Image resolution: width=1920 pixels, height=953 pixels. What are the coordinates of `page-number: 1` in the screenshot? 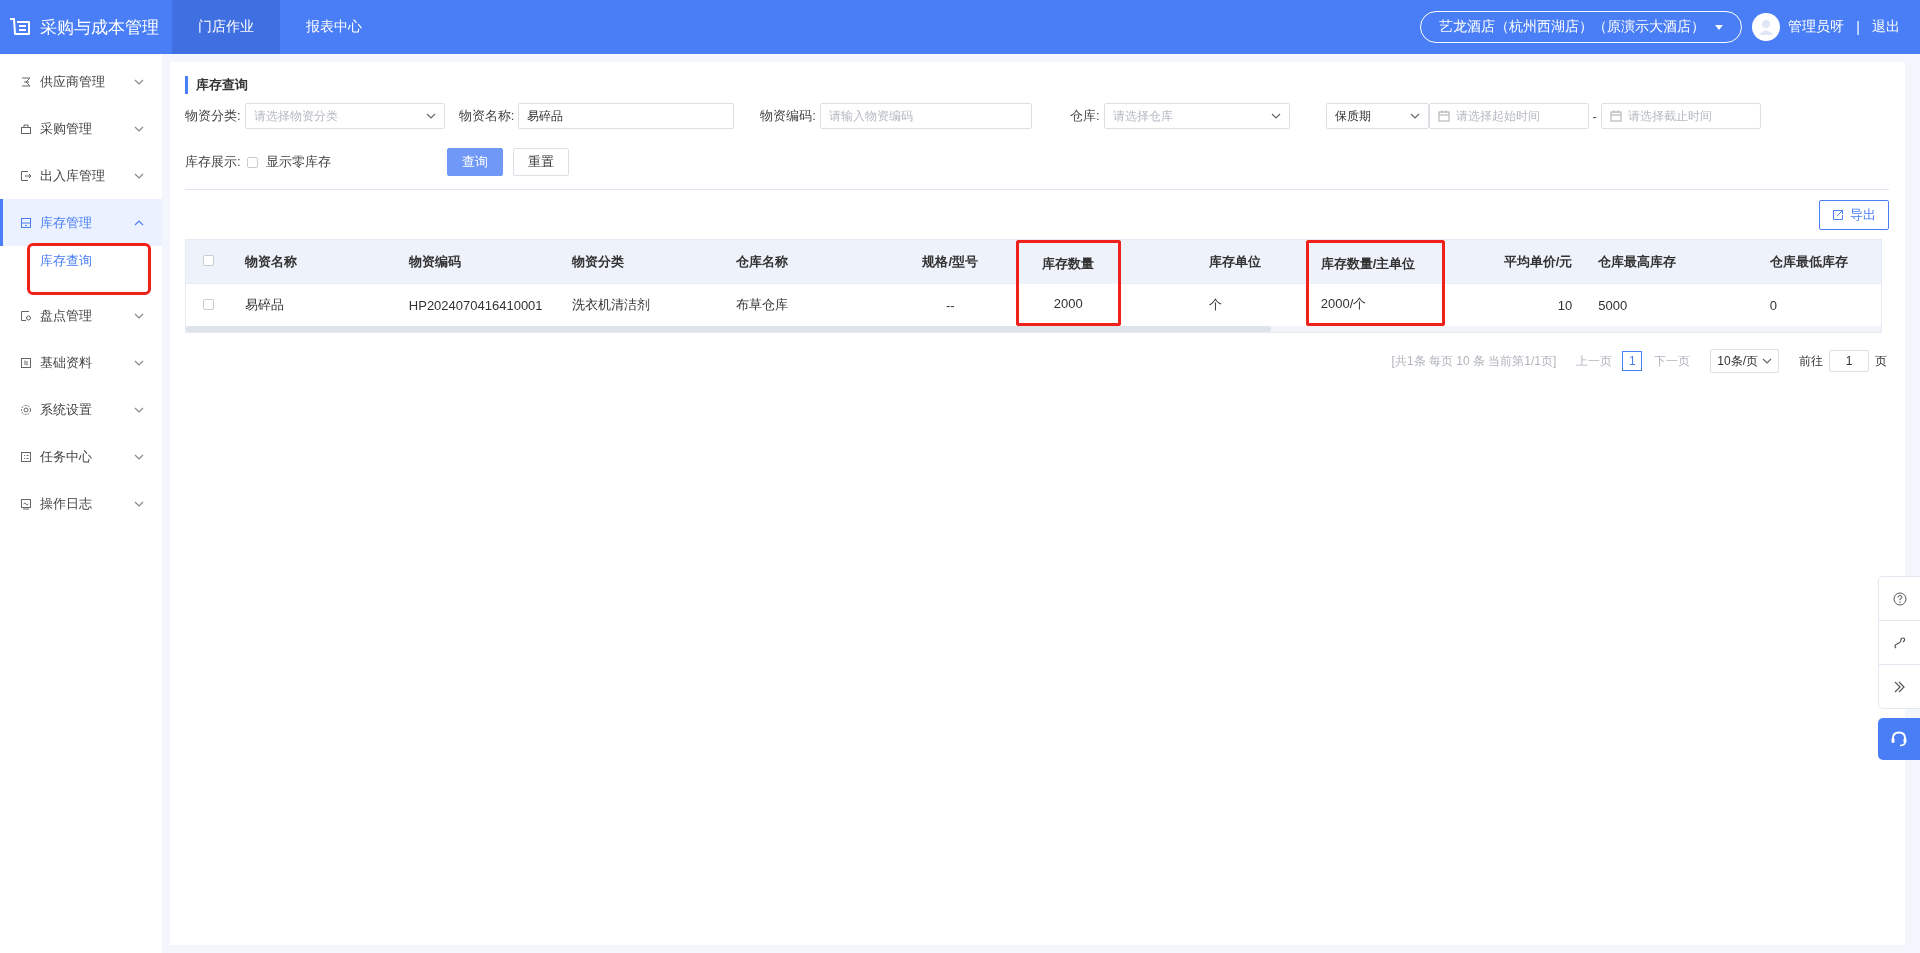 It's located at (1632, 361).